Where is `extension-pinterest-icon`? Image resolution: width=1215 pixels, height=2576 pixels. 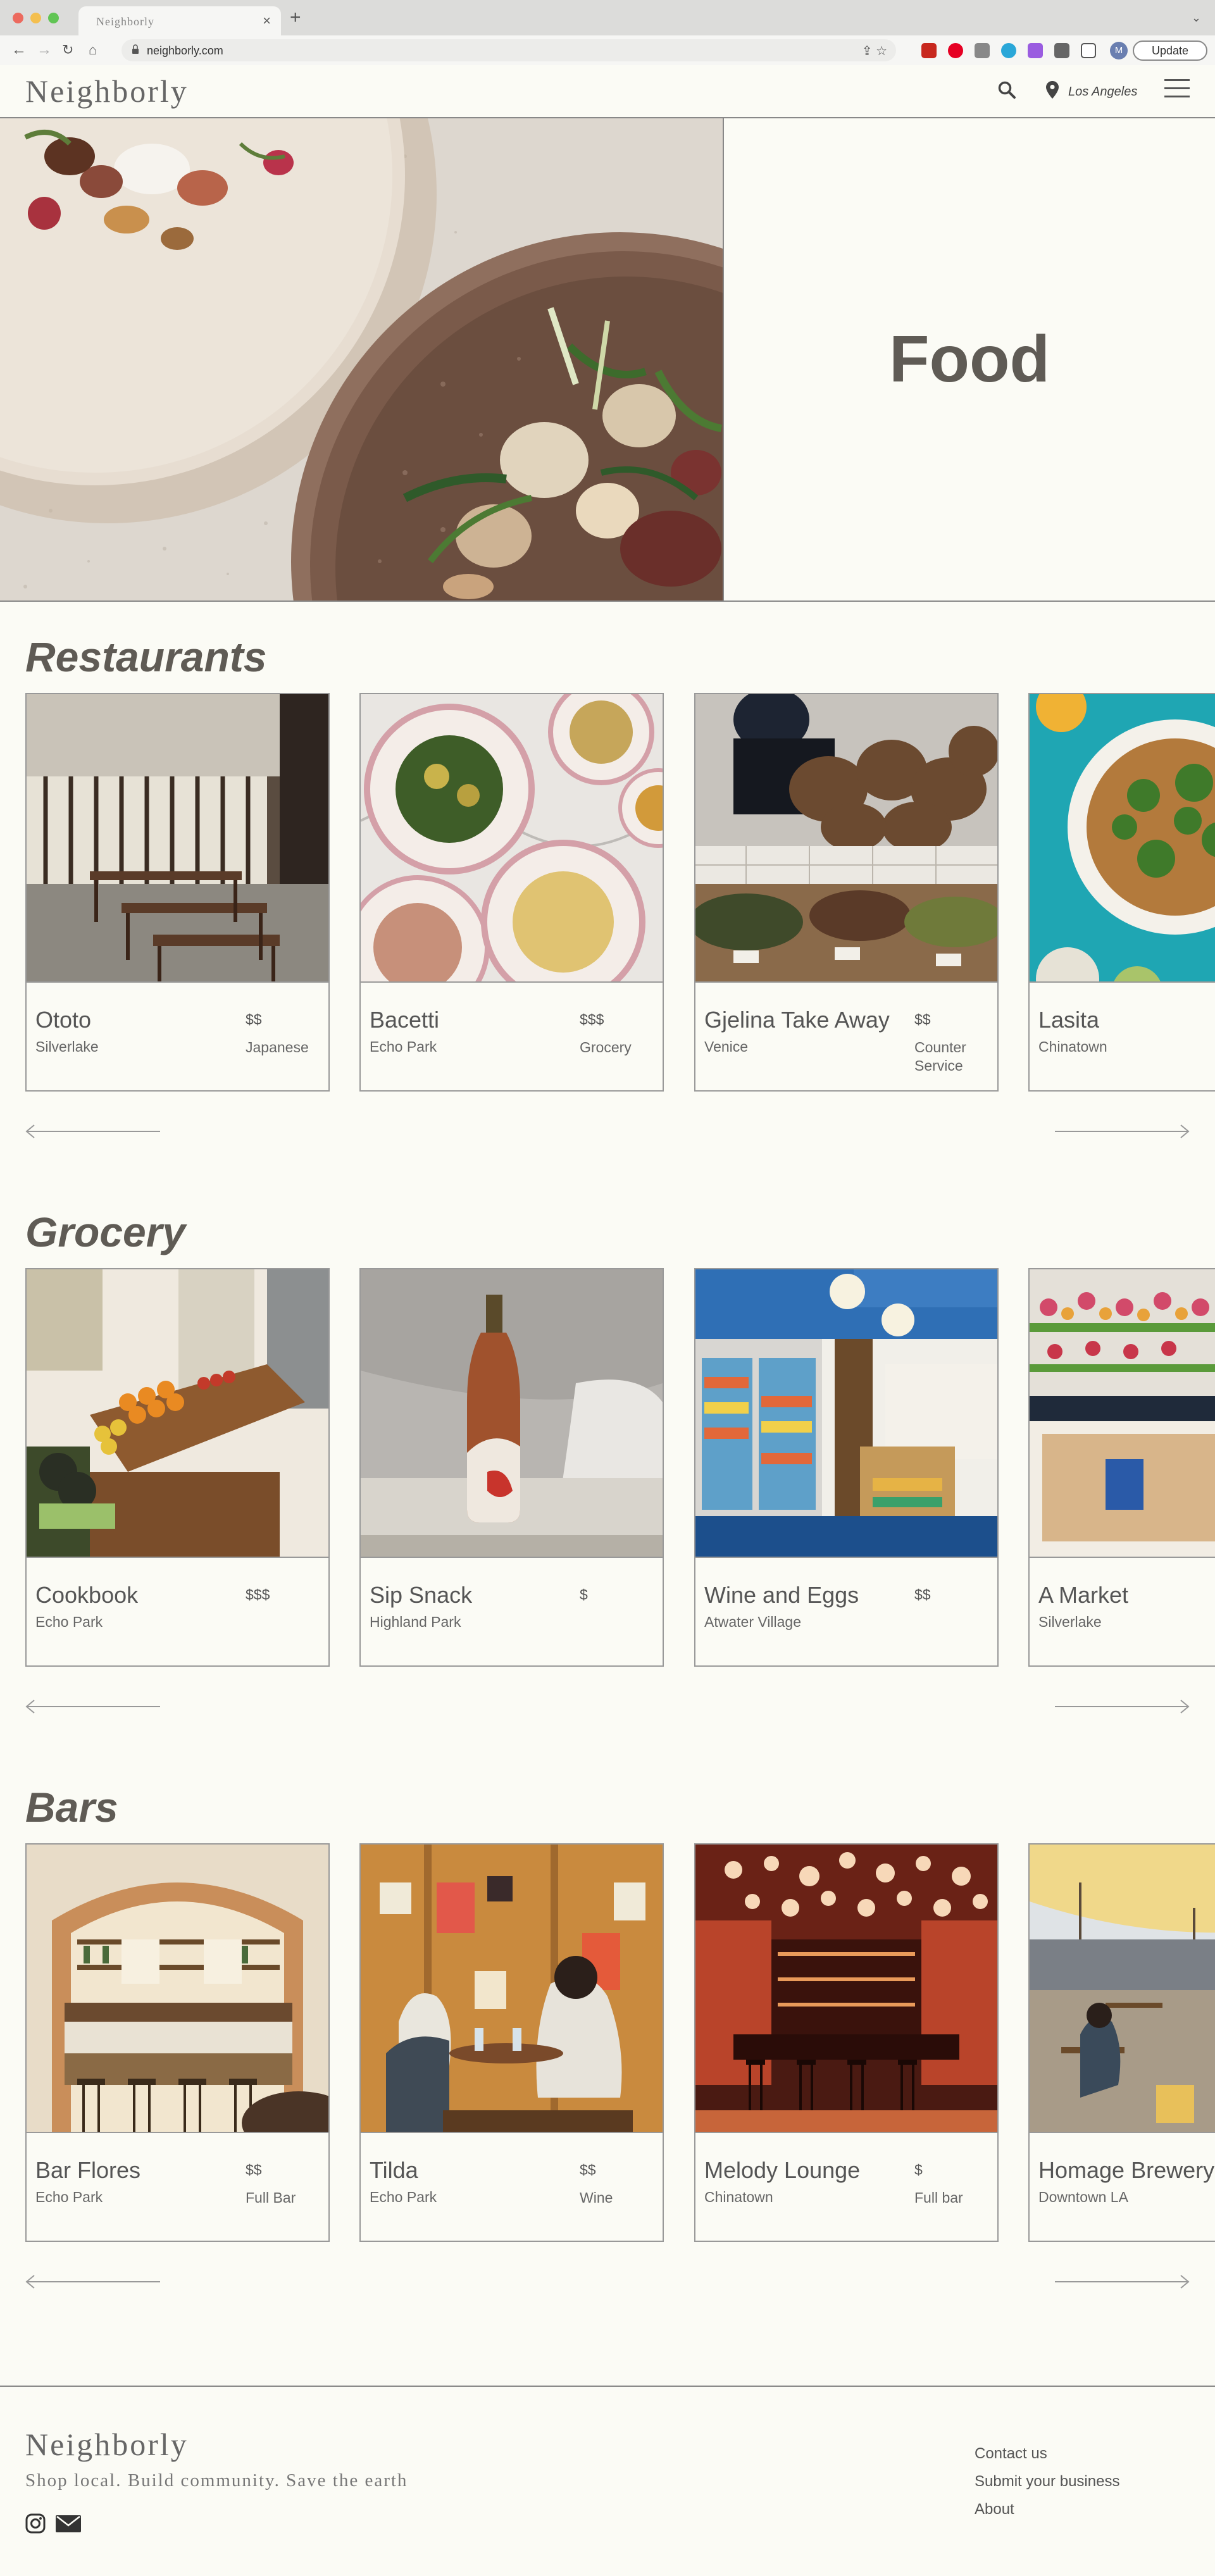
extension-pinterest-icon is located at coordinates (955, 50).